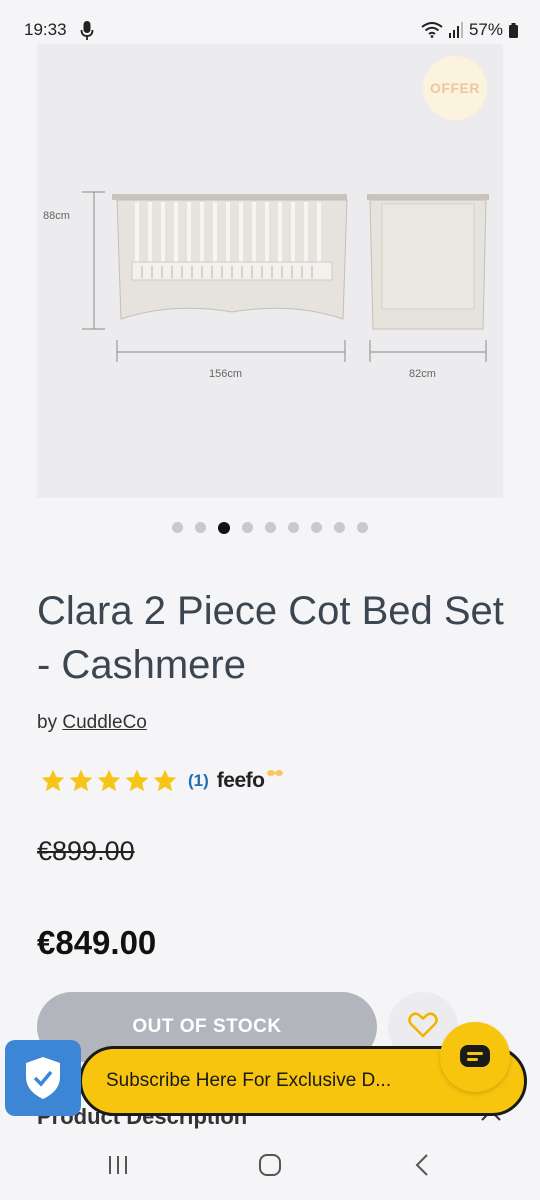 This screenshot has width=540, height=1200. I want to click on rating: (1) feefo, so click(162, 781).